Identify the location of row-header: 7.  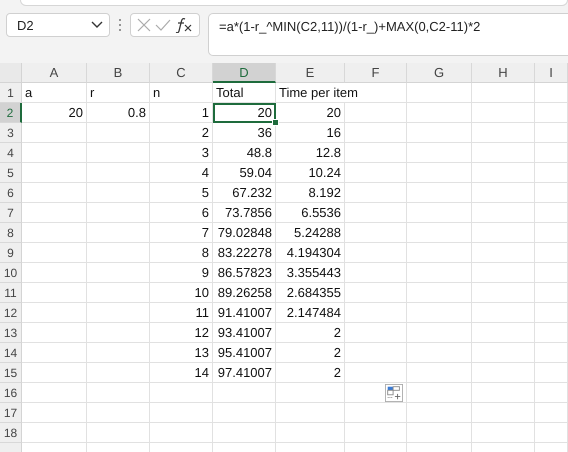
(11, 213).